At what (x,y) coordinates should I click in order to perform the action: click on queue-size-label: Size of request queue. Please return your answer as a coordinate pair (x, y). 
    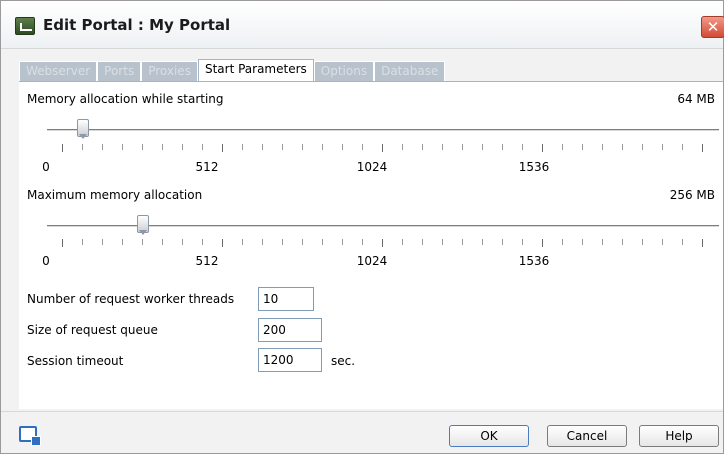
    Looking at the image, I should click on (92, 330).